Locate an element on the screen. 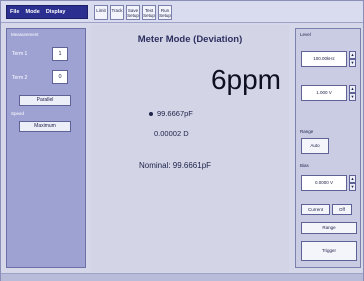 This screenshot has height=281, width=364. track-button: Track is located at coordinates (117, 12).